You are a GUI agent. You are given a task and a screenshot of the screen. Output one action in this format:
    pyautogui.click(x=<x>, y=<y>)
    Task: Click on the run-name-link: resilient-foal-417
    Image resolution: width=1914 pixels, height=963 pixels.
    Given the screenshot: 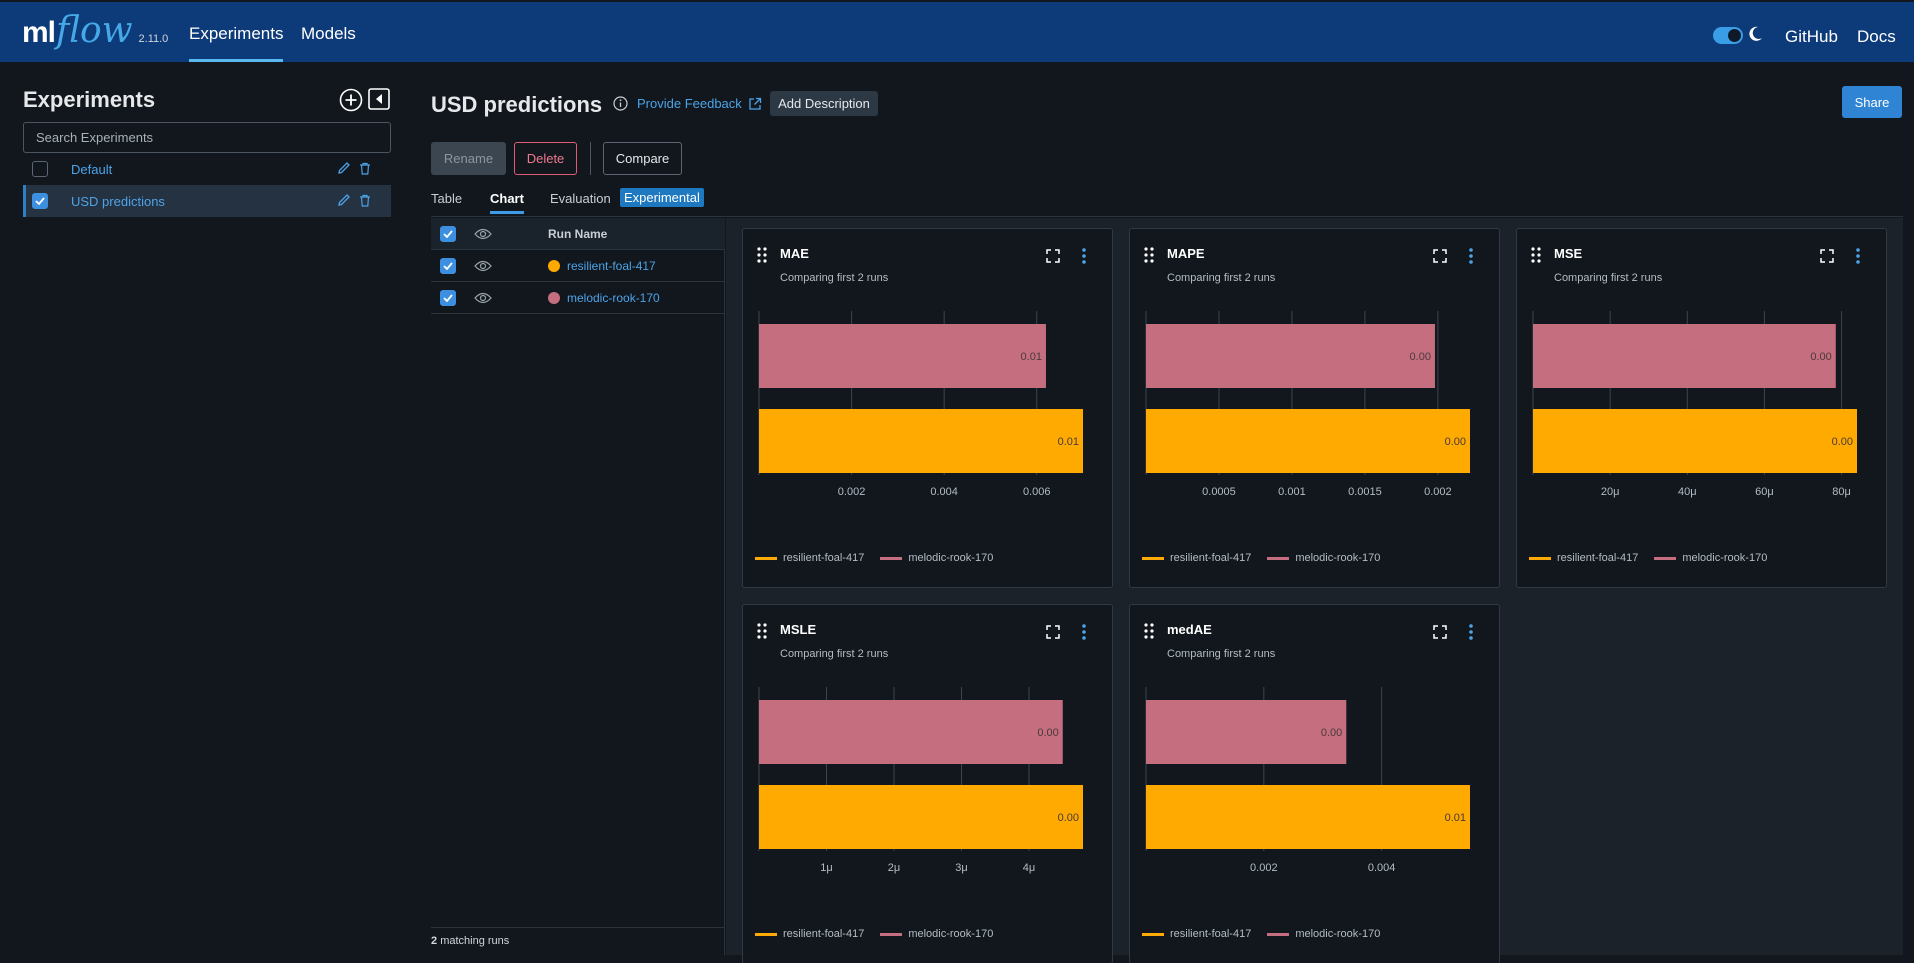 What is the action you would take?
    pyautogui.click(x=602, y=266)
    